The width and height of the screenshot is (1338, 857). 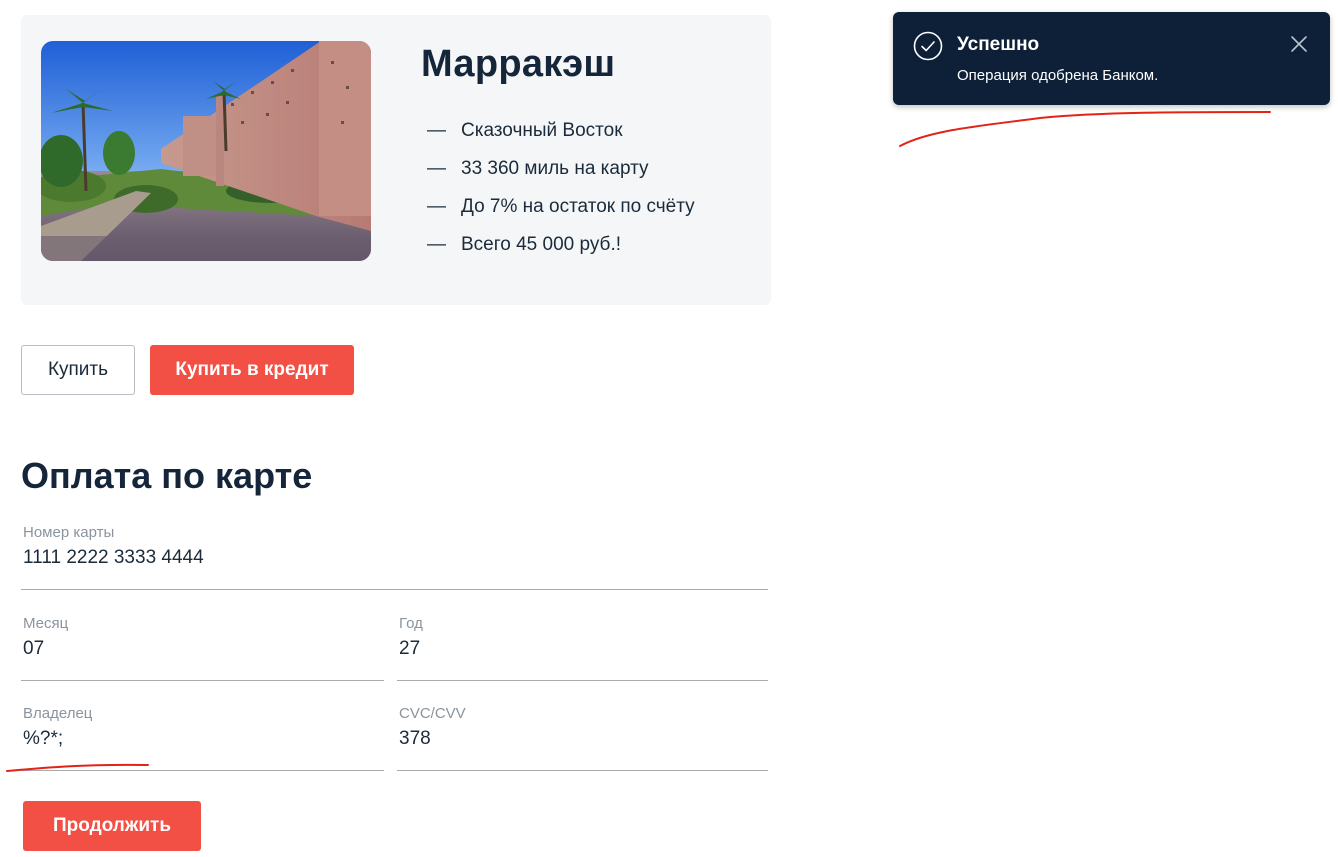 What do you see at coordinates (167, 475) in the screenshot?
I see `payment-title: Оплата по карте` at bounding box center [167, 475].